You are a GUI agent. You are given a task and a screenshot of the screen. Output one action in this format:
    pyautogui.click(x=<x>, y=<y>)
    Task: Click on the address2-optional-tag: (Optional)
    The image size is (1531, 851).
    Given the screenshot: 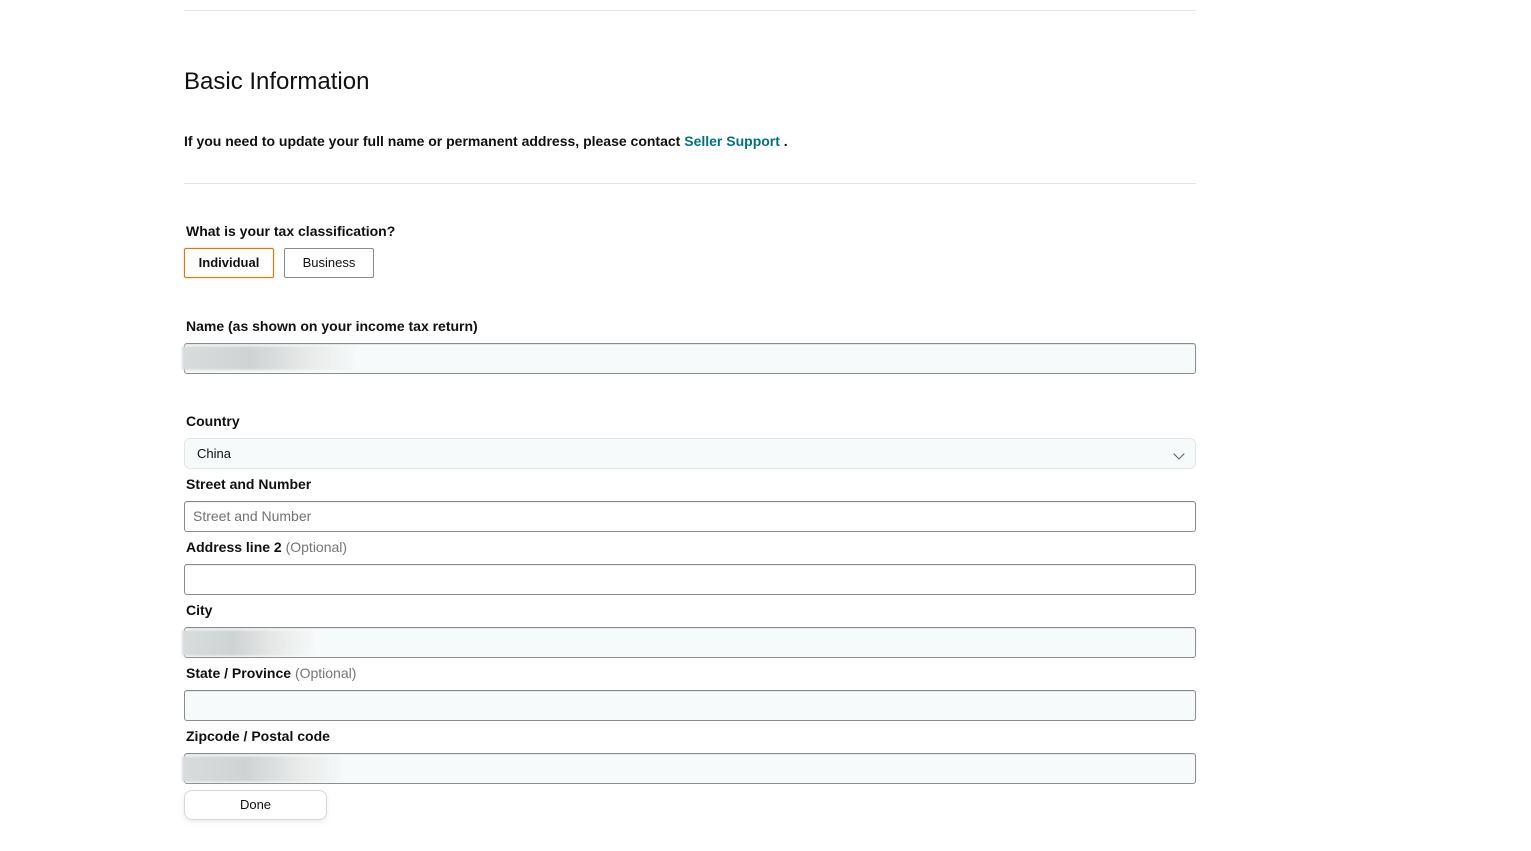 What is the action you would take?
    pyautogui.click(x=316, y=547)
    